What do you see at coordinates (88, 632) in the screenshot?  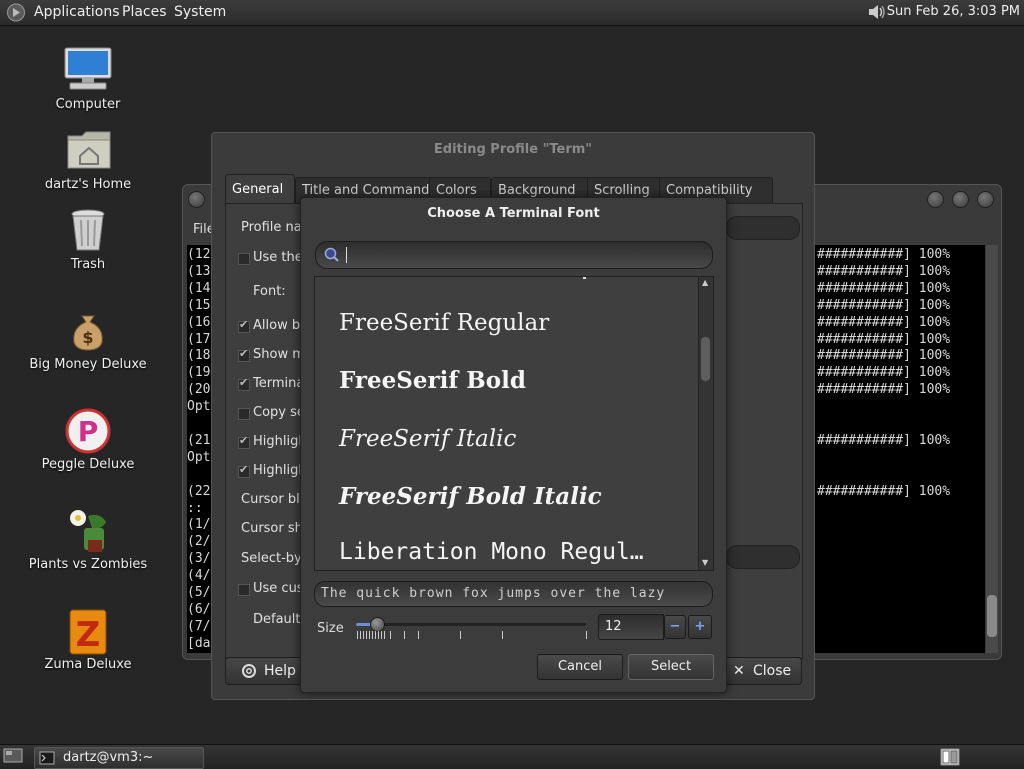 I see `zuma-icon: Z` at bounding box center [88, 632].